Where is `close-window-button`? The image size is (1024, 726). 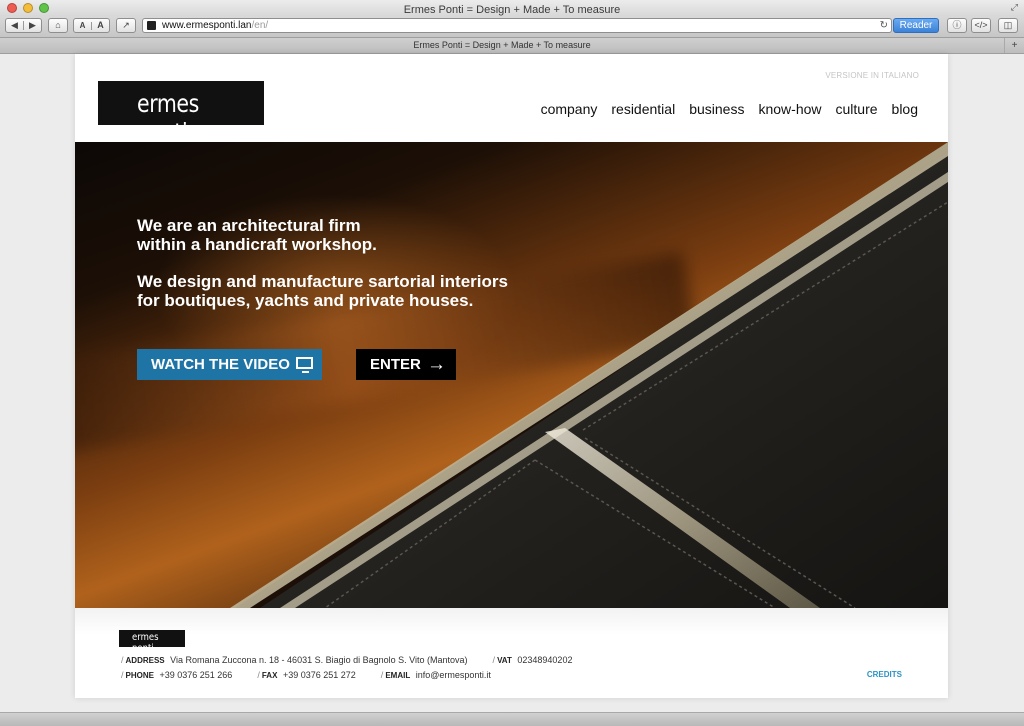
close-window-button is located at coordinates (12, 8).